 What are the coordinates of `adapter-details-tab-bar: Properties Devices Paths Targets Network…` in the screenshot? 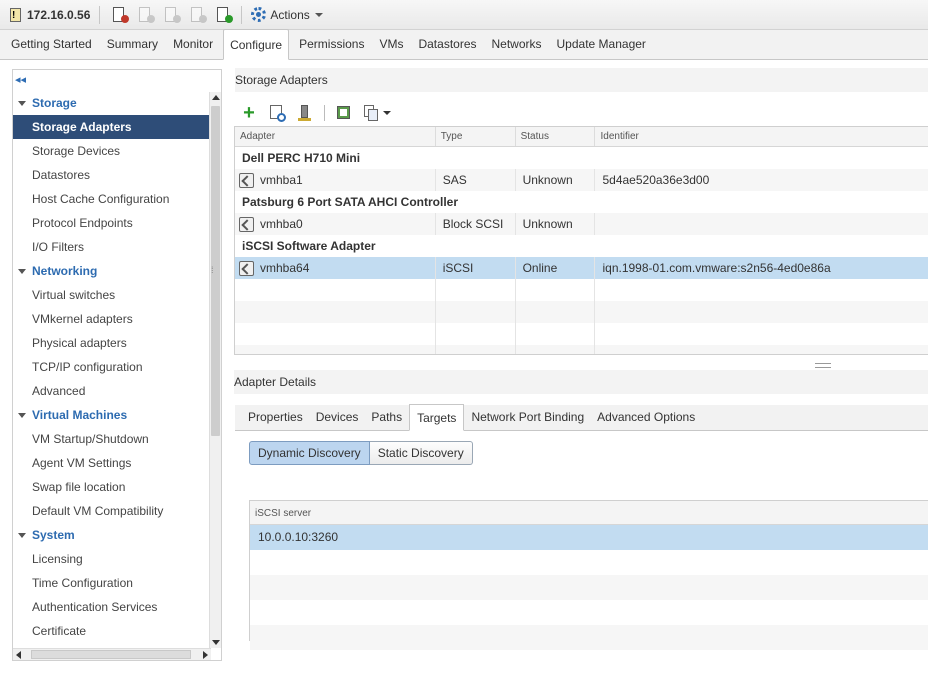 It's located at (581, 417).